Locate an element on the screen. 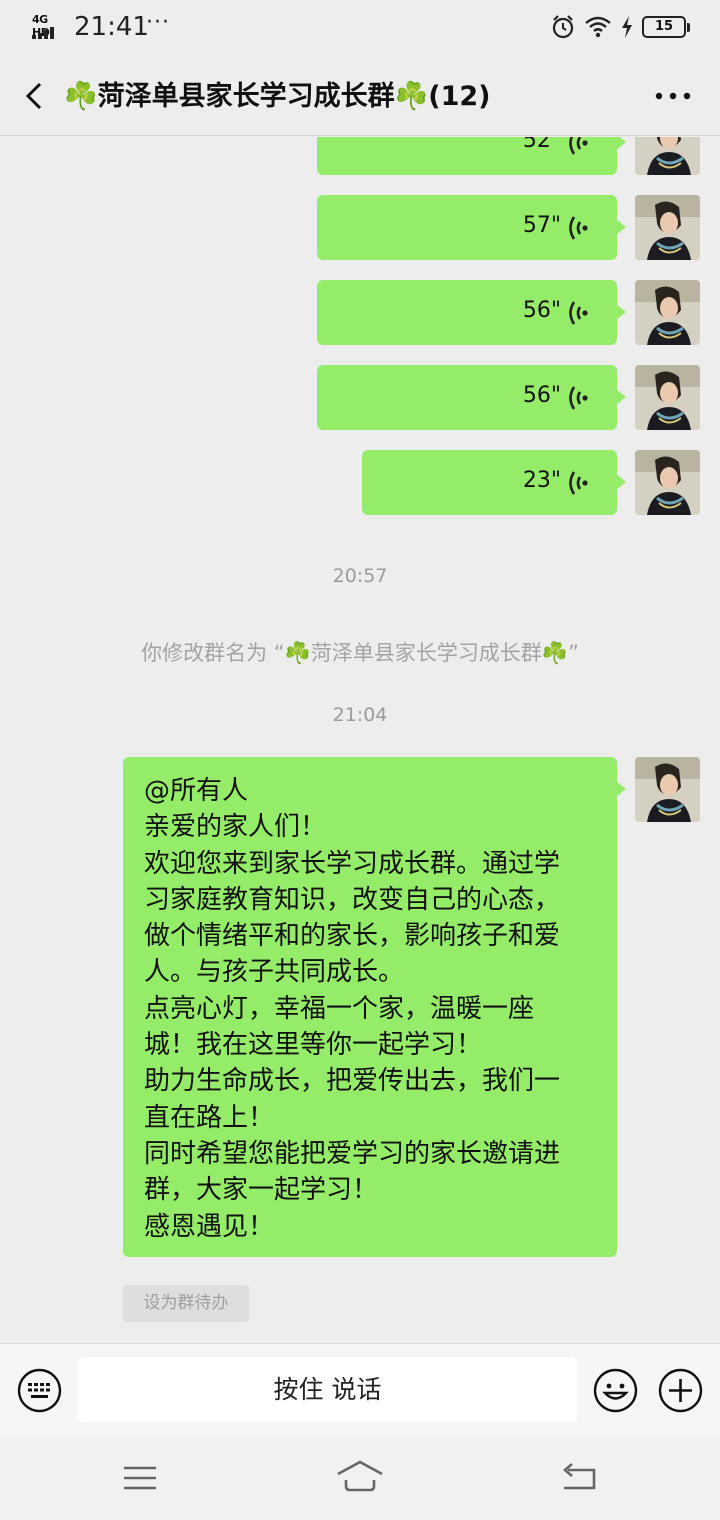 This screenshot has height=1520, width=720. hold-to-talk-button: 按住 说话 is located at coordinates (327, 1389).